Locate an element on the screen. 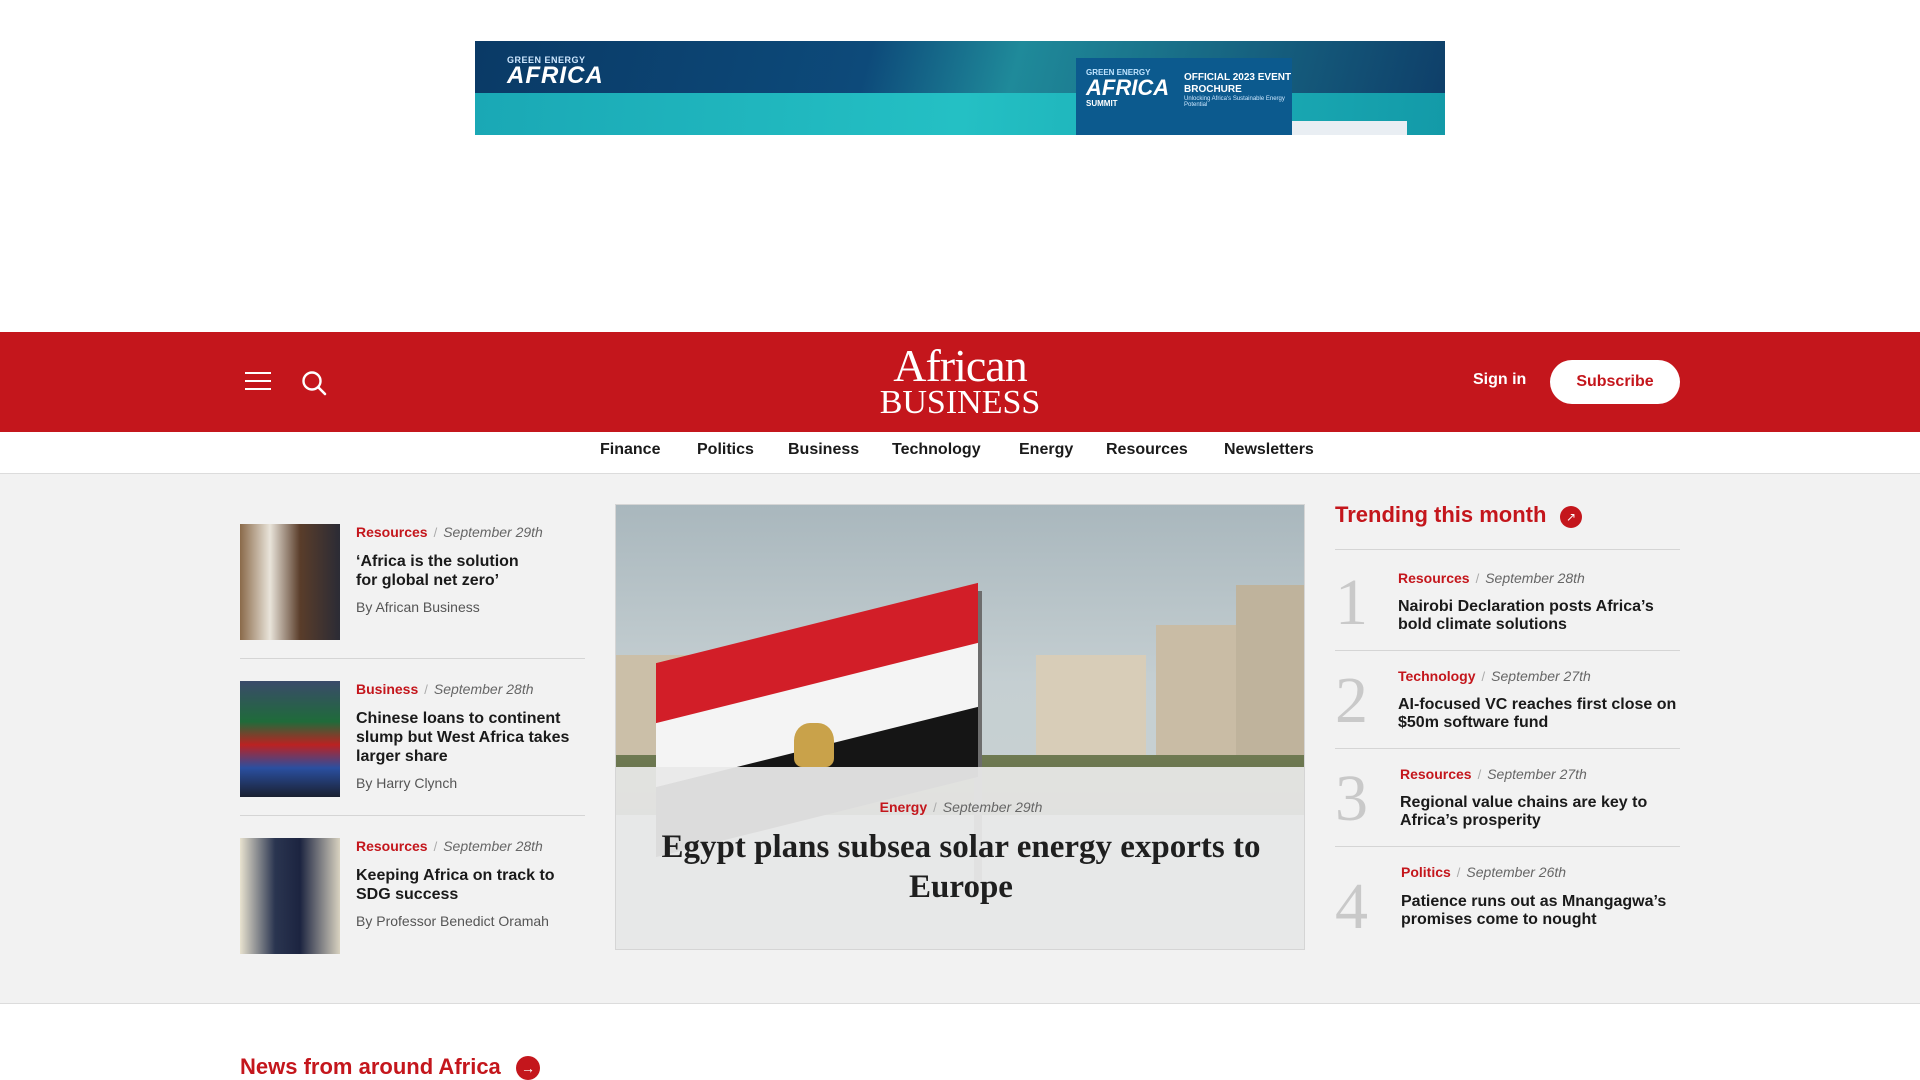 The width and height of the screenshot is (1920, 1080). logo-line-1: African is located at coordinates (960, 365).